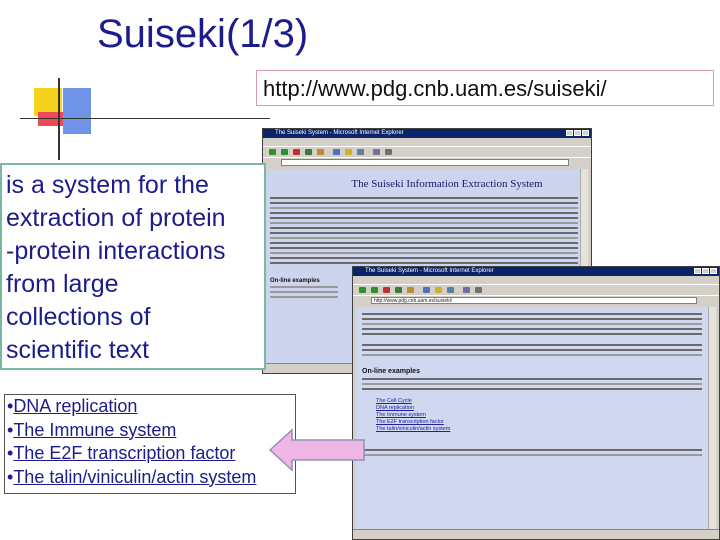 The height and width of the screenshot is (540, 720). Describe the element at coordinates (94, 430) in the screenshot. I see `link-immune-system: The Immune system` at that location.